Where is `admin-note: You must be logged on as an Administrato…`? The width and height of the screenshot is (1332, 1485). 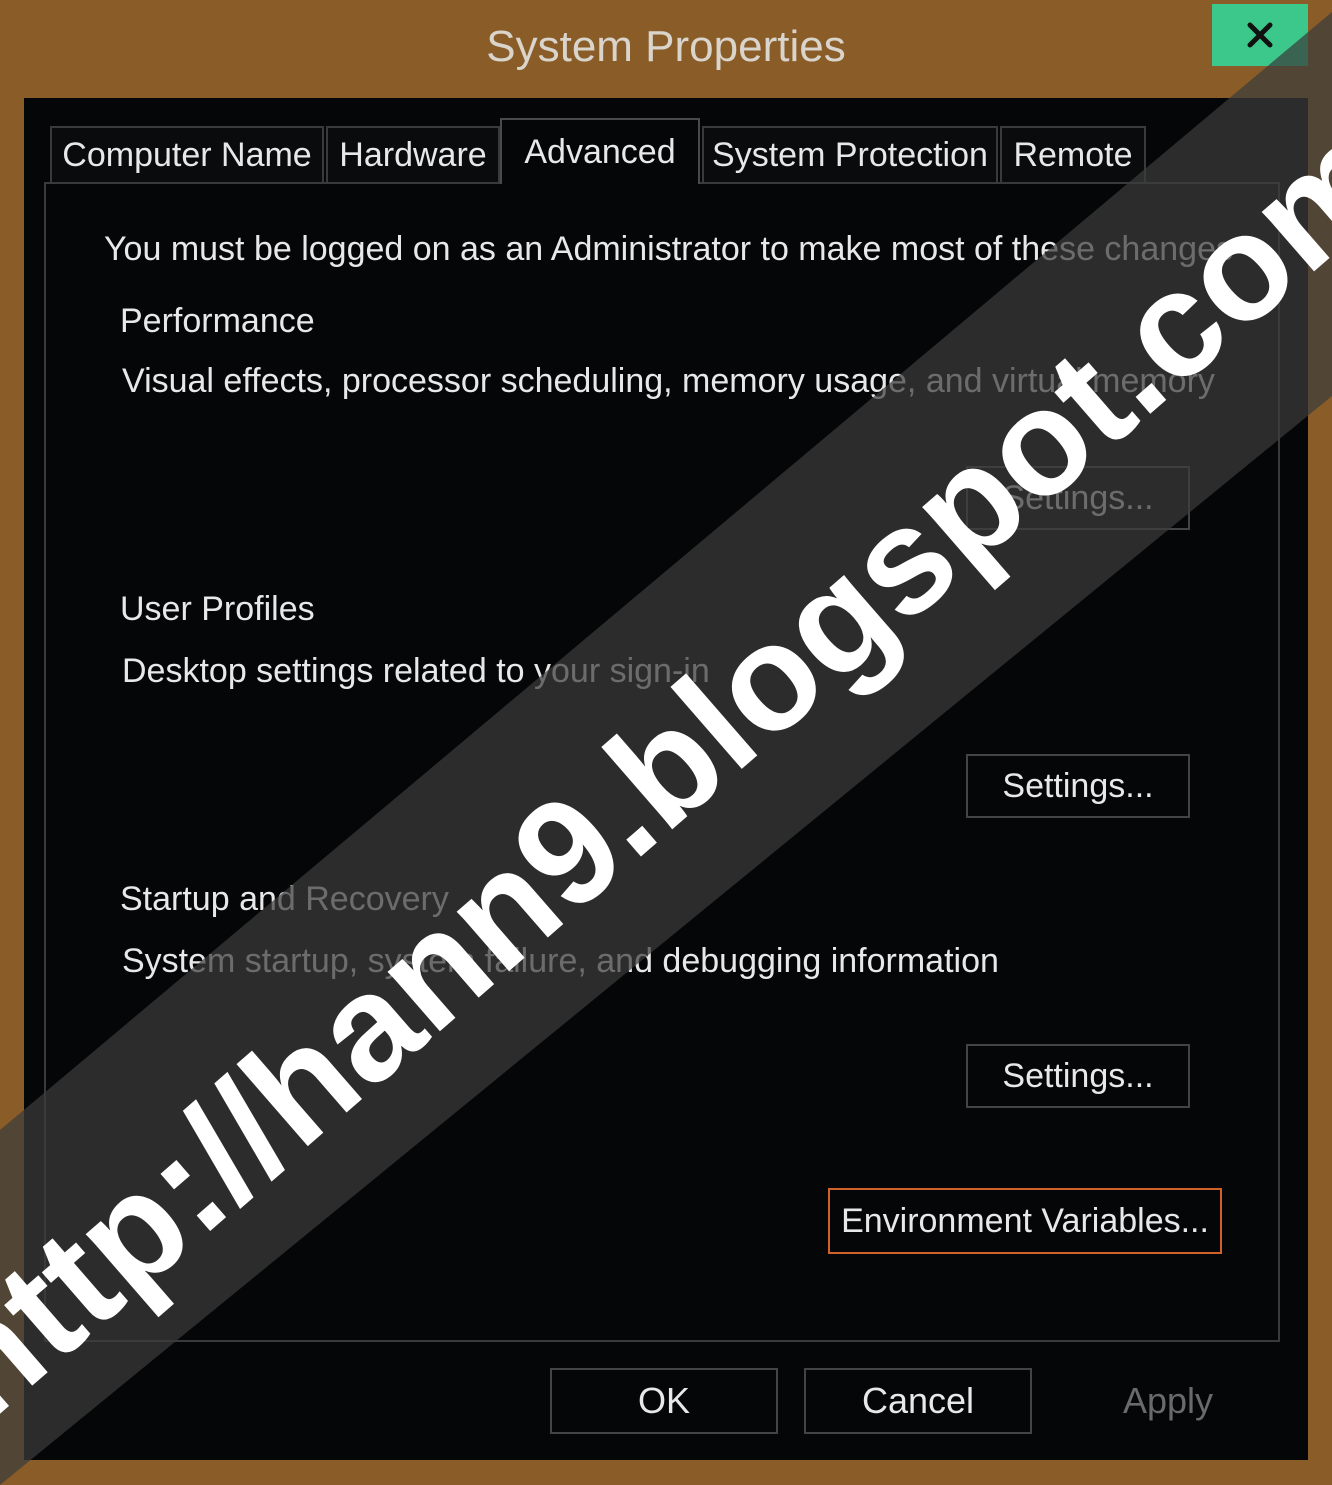
admin-note: You must be logged on as an Administrato… is located at coordinates (668, 249).